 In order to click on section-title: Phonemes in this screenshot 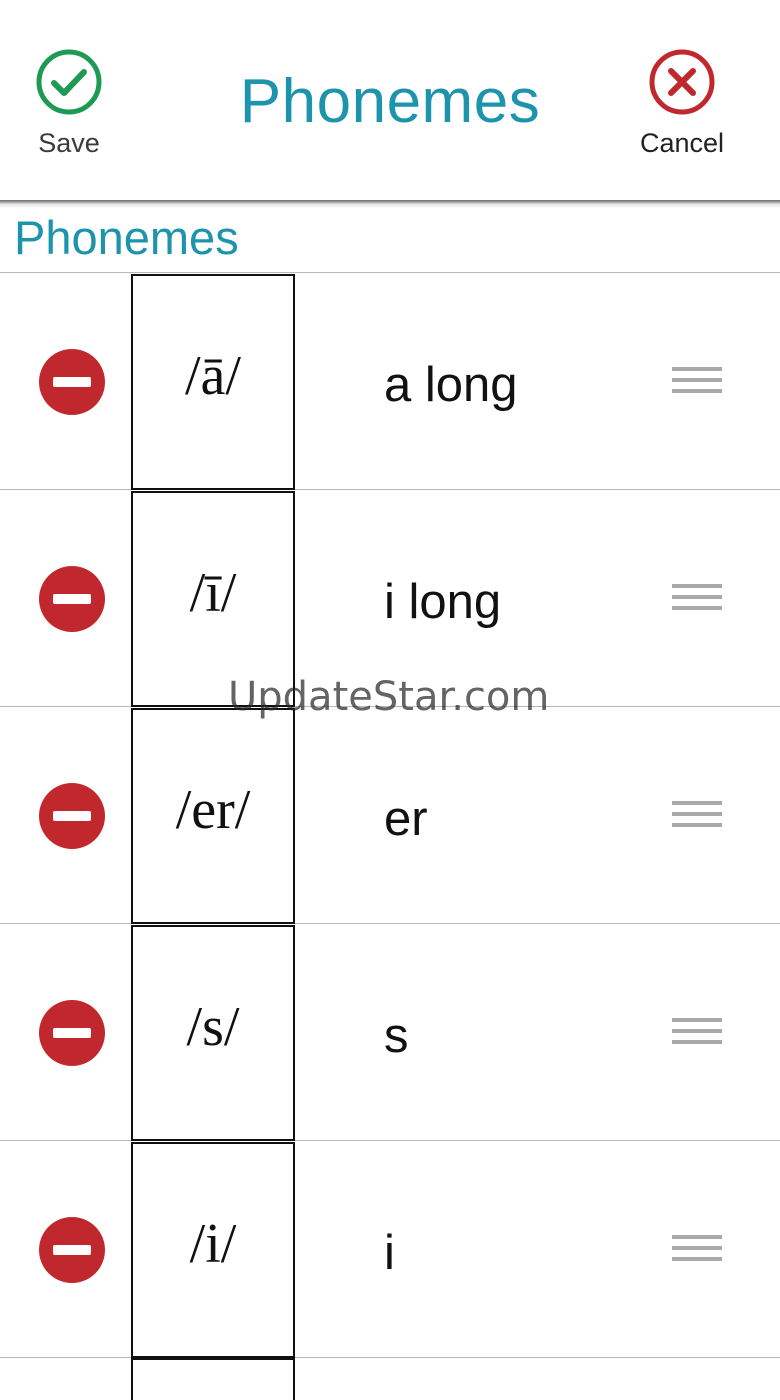, I will do `click(126, 237)`.